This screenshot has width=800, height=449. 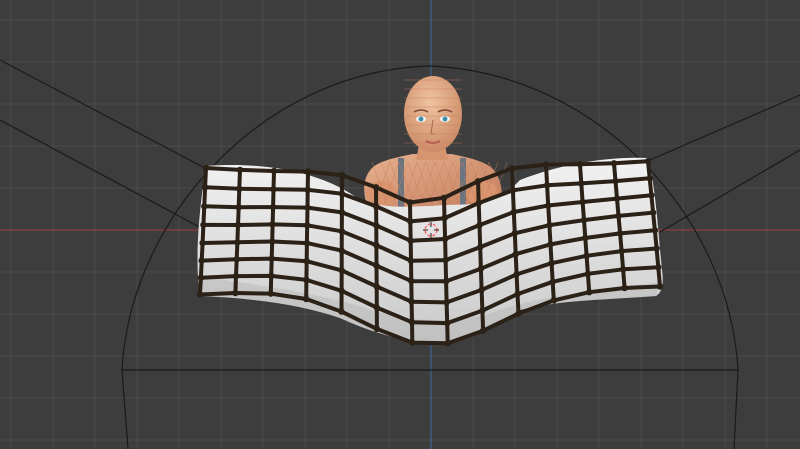 I want to click on camera-frustum-edge-left-lower, so click(x=103, y=175).